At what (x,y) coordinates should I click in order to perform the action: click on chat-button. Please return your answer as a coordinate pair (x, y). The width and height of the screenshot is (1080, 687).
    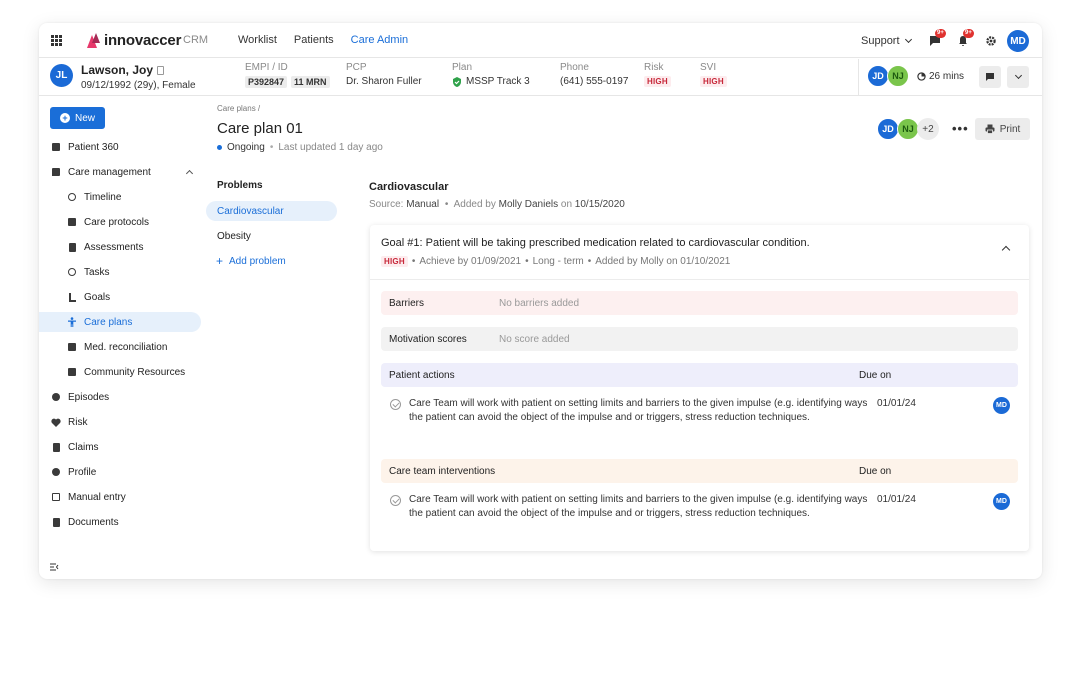
    Looking at the image, I should click on (990, 77).